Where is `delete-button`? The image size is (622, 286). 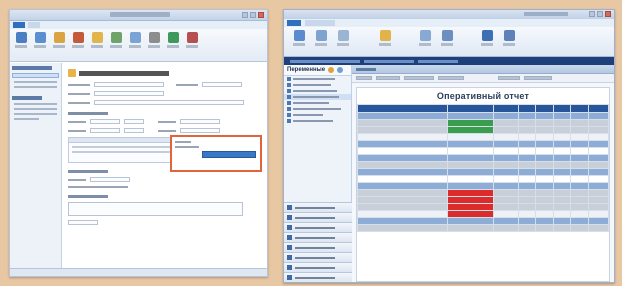 delete-button is located at coordinates (78, 45).